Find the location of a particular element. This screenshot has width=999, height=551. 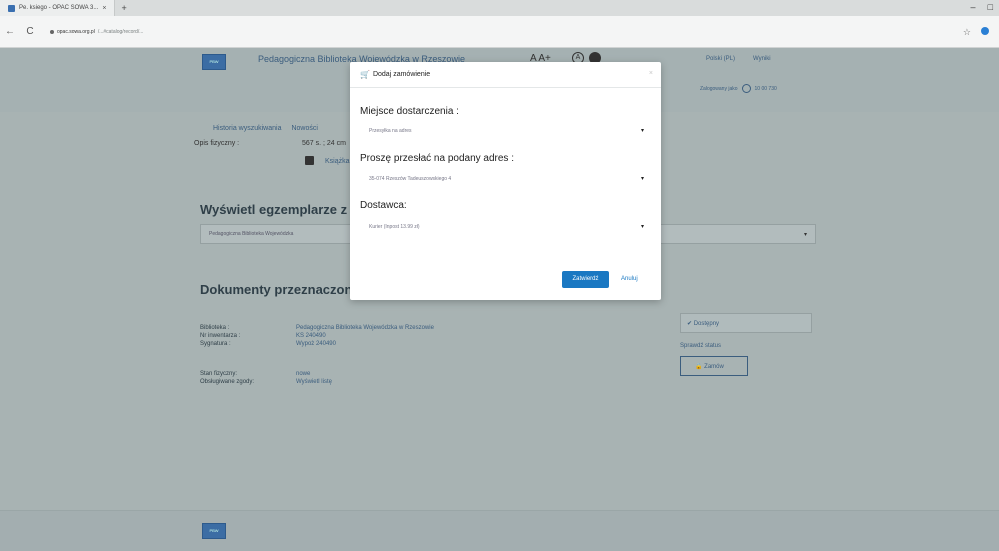

delivery-place-label: Miejsce dostarczenia : is located at coordinates (409, 111).